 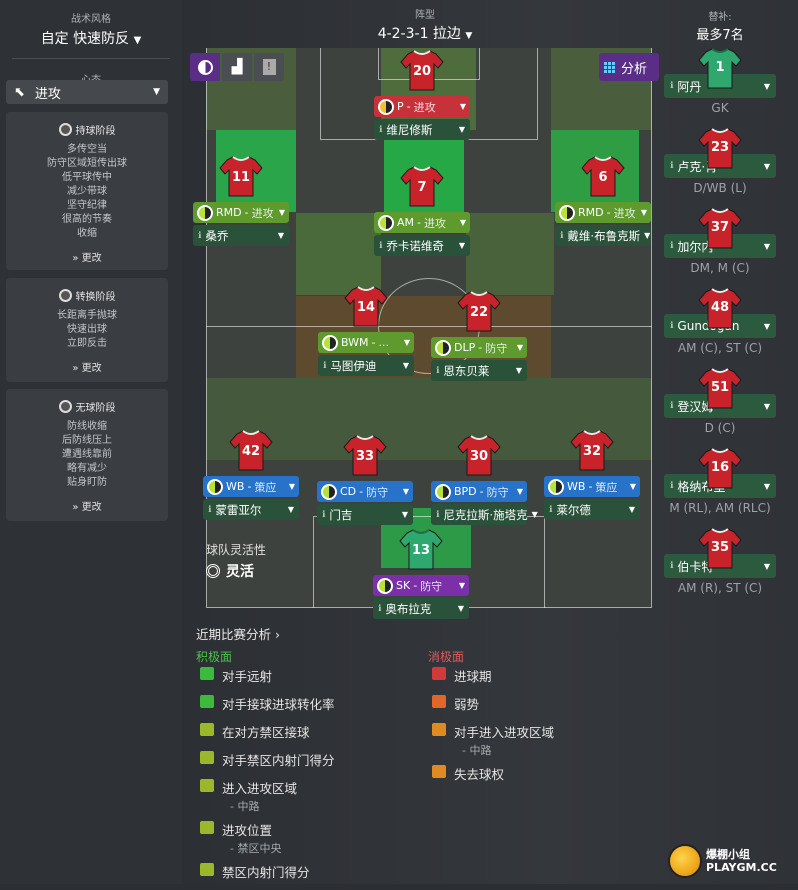 I want to click on player-name-selector: ℹ 门吉 ▼, so click(x=365, y=514).